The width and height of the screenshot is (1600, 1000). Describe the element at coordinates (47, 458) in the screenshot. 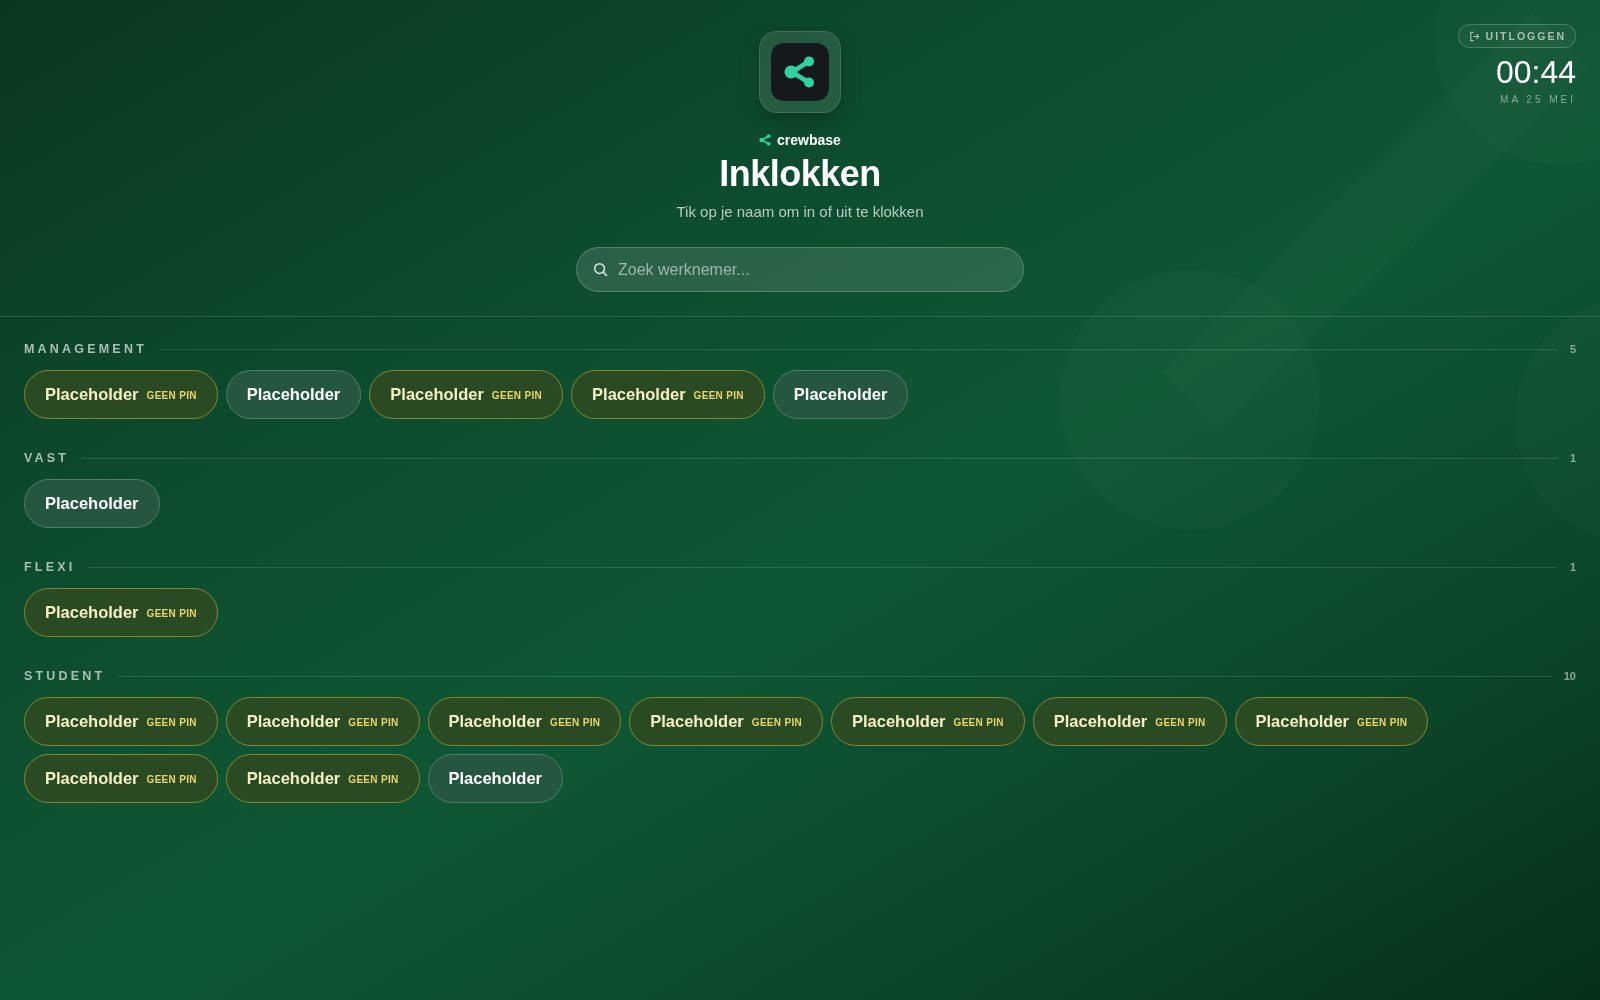

I see `section-title: VAST` at that location.